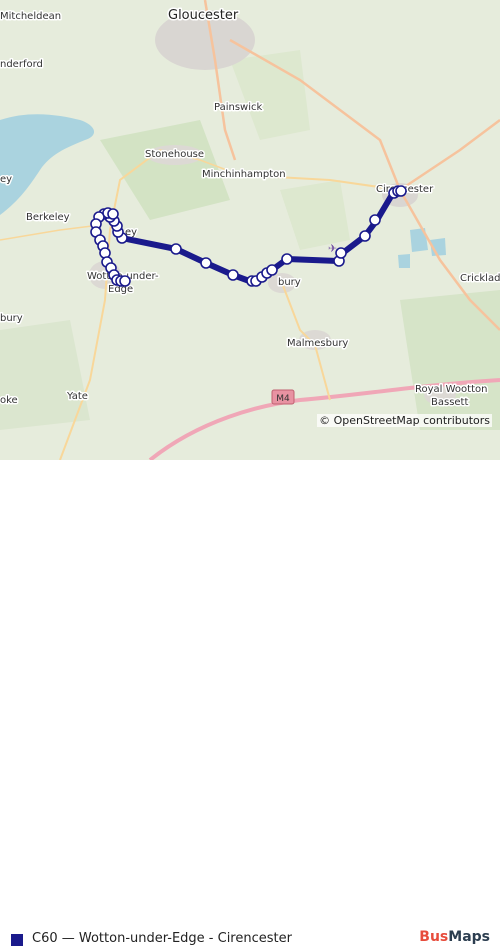  Describe the element at coordinates (11, 318) in the screenshot. I see `place-label-bury: bury` at that location.